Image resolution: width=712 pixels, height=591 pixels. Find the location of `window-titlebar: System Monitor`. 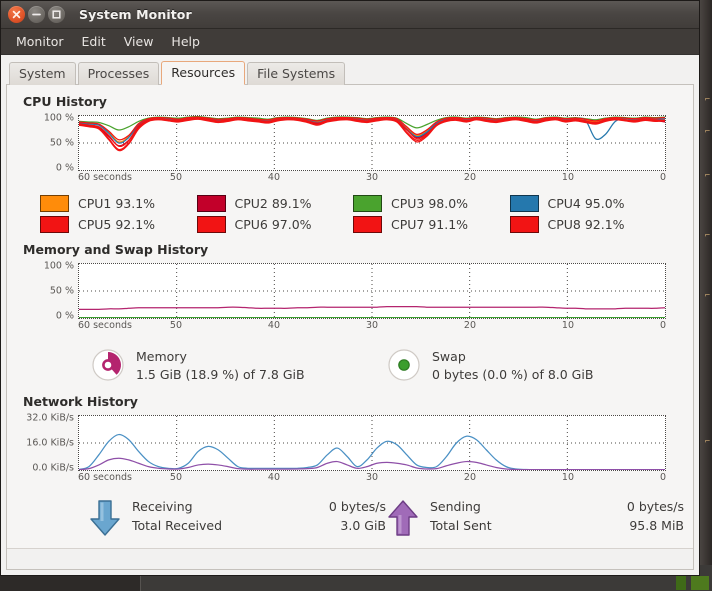

window-titlebar: System Monitor is located at coordinates (350, 15).